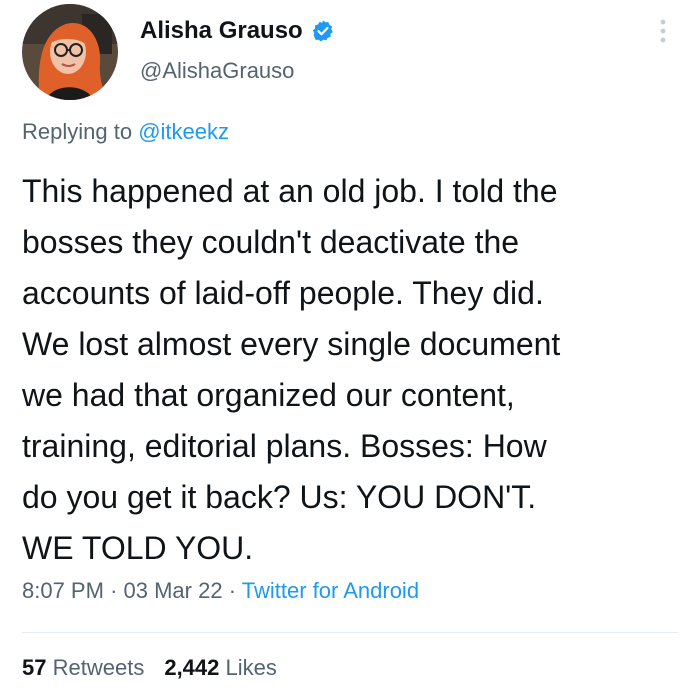 The image size is (700, 699). Describe the element at coordinates (98, 667) in the screenshot. I see `retweets-label: Retweets` at that location.